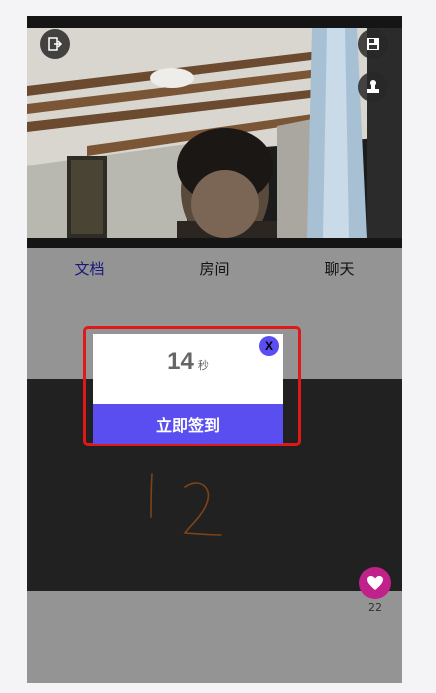 The height and width of the screenshot is (693, 436). What do you see at coordinates (269, 346) in the screenshot?
I see `close-button: X` at bounding box center [269, 346].